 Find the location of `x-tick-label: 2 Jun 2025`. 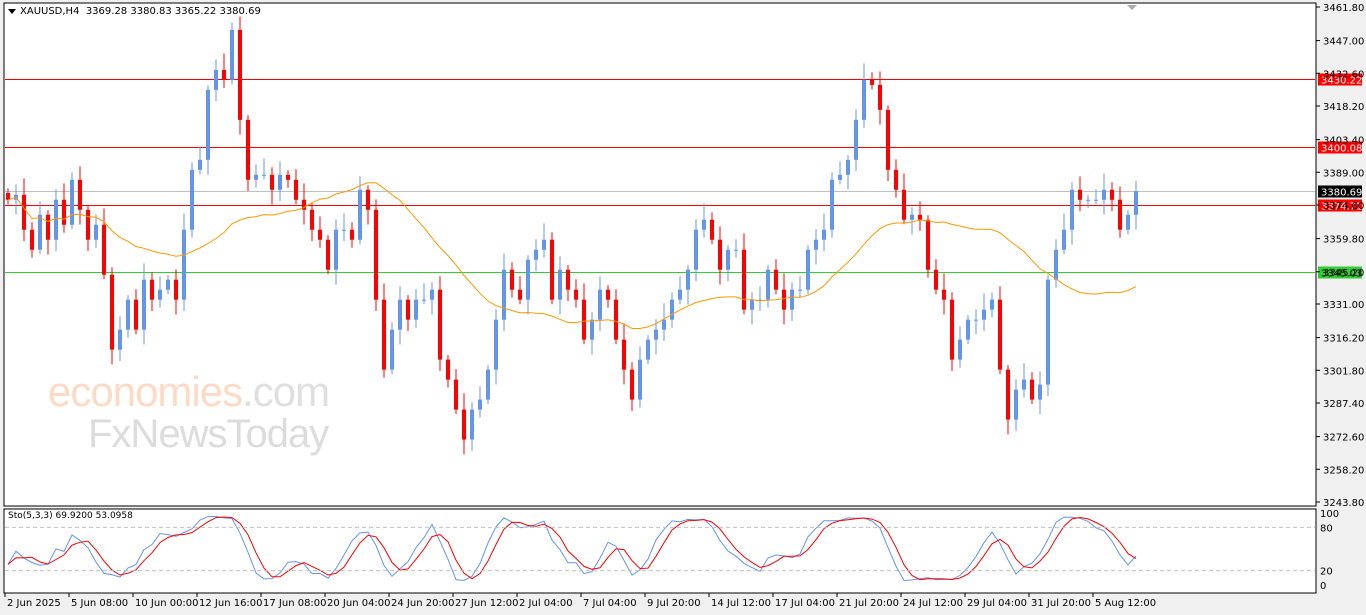

x-tick-label: 2 Jun 2025 is located at coordinates (34, 603).